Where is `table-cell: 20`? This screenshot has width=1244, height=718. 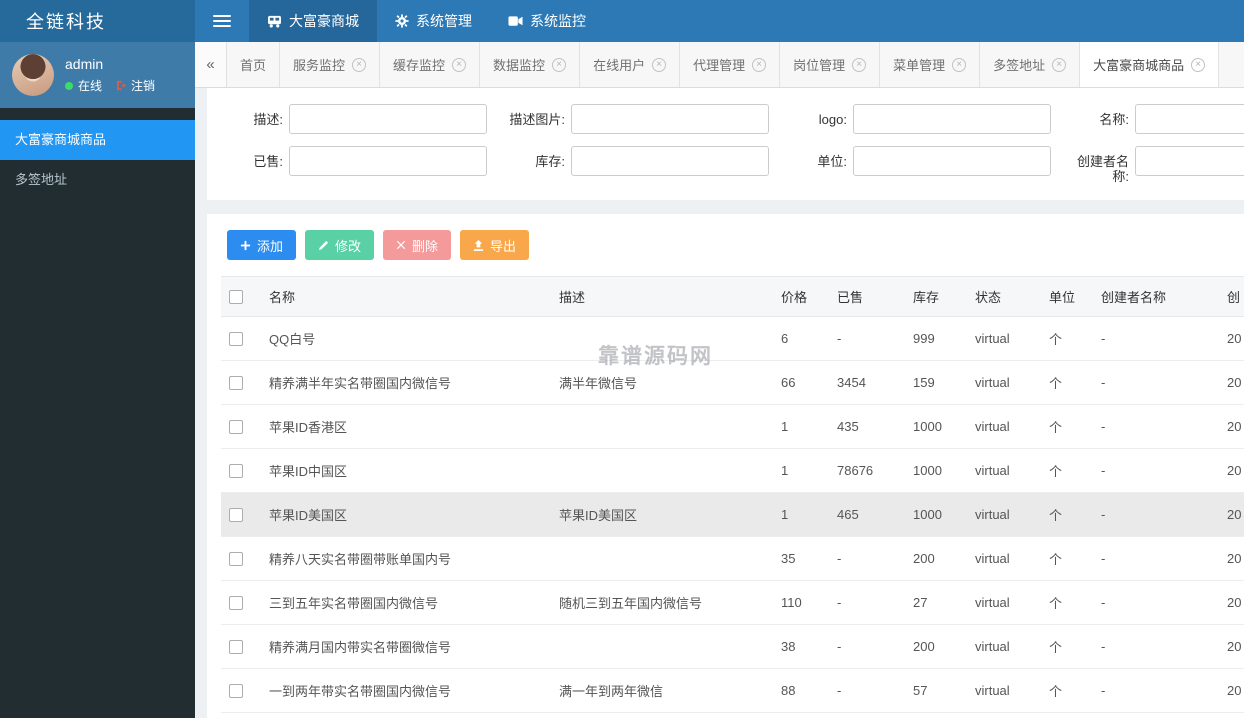
table-cell: 20 is located at coordinates (1231, 715).